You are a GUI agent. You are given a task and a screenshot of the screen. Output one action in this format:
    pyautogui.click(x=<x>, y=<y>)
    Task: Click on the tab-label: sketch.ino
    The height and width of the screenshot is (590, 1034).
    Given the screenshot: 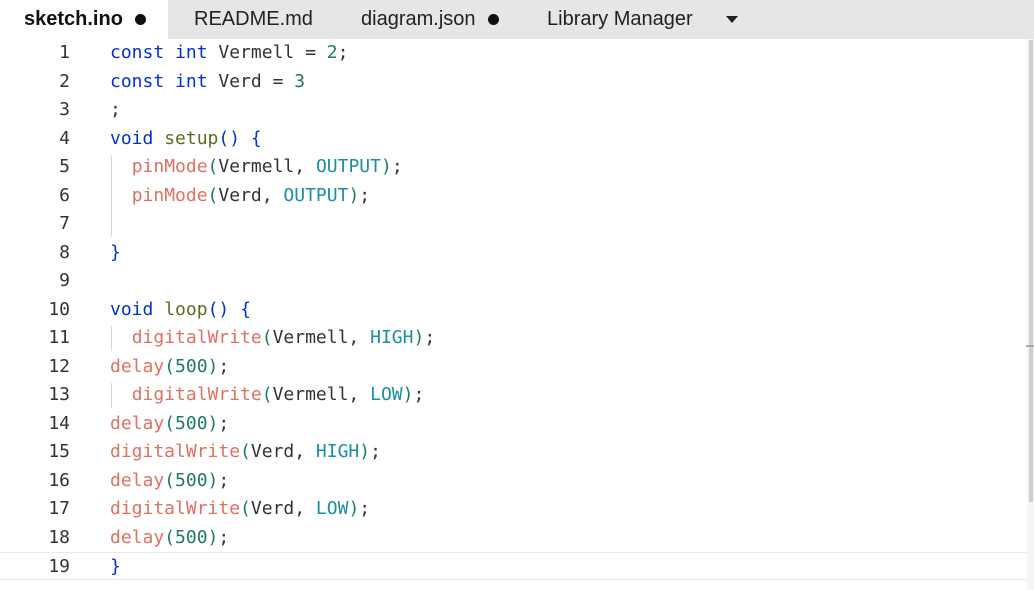 What is the action you would take?
    pyautogui.click(x=73, y=19)
    